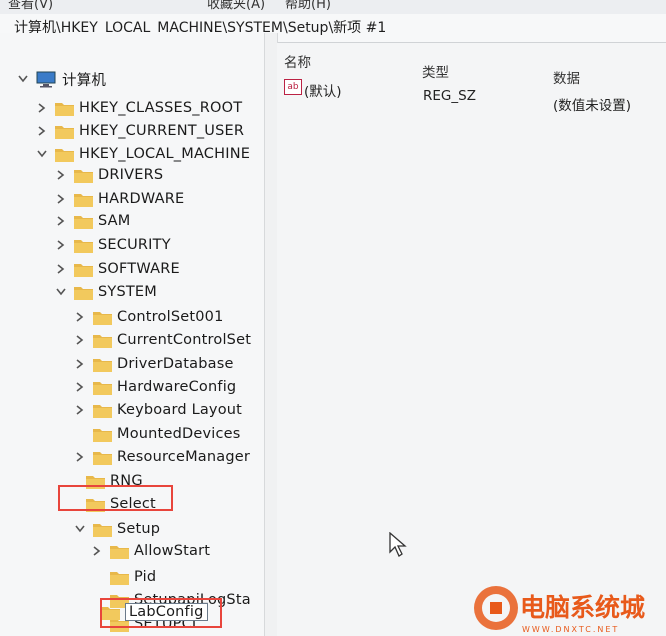 Image resolution: width=666 pixels, height=636 pixels. What do you see at coordinates (134, 245) in the screenshot?
I see `tree-item-label: SECURITY` at bounding box center [134, 245].